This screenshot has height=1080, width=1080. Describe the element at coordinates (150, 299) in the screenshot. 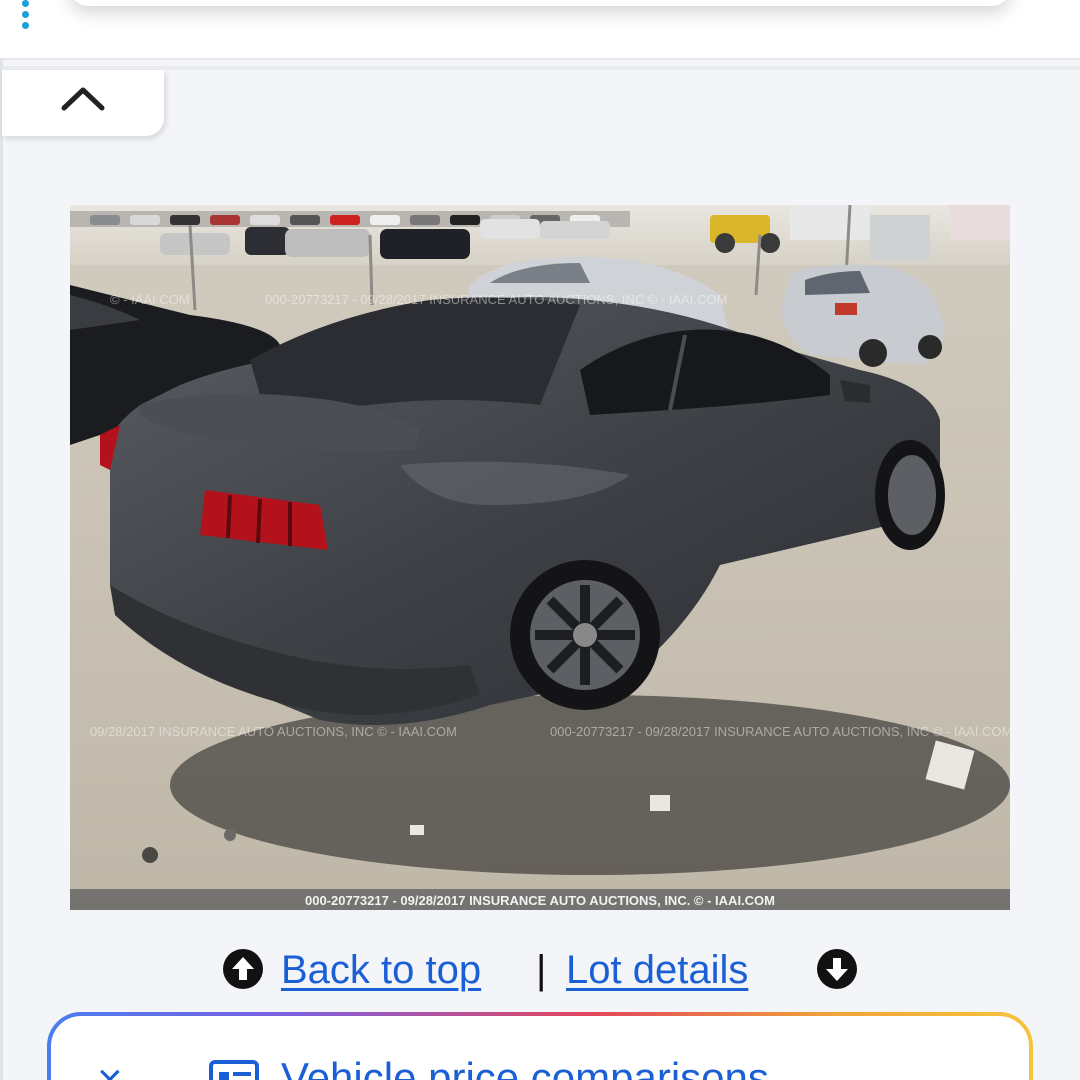

I see `watermark-top-left: © - IAAI.COM` at that location.